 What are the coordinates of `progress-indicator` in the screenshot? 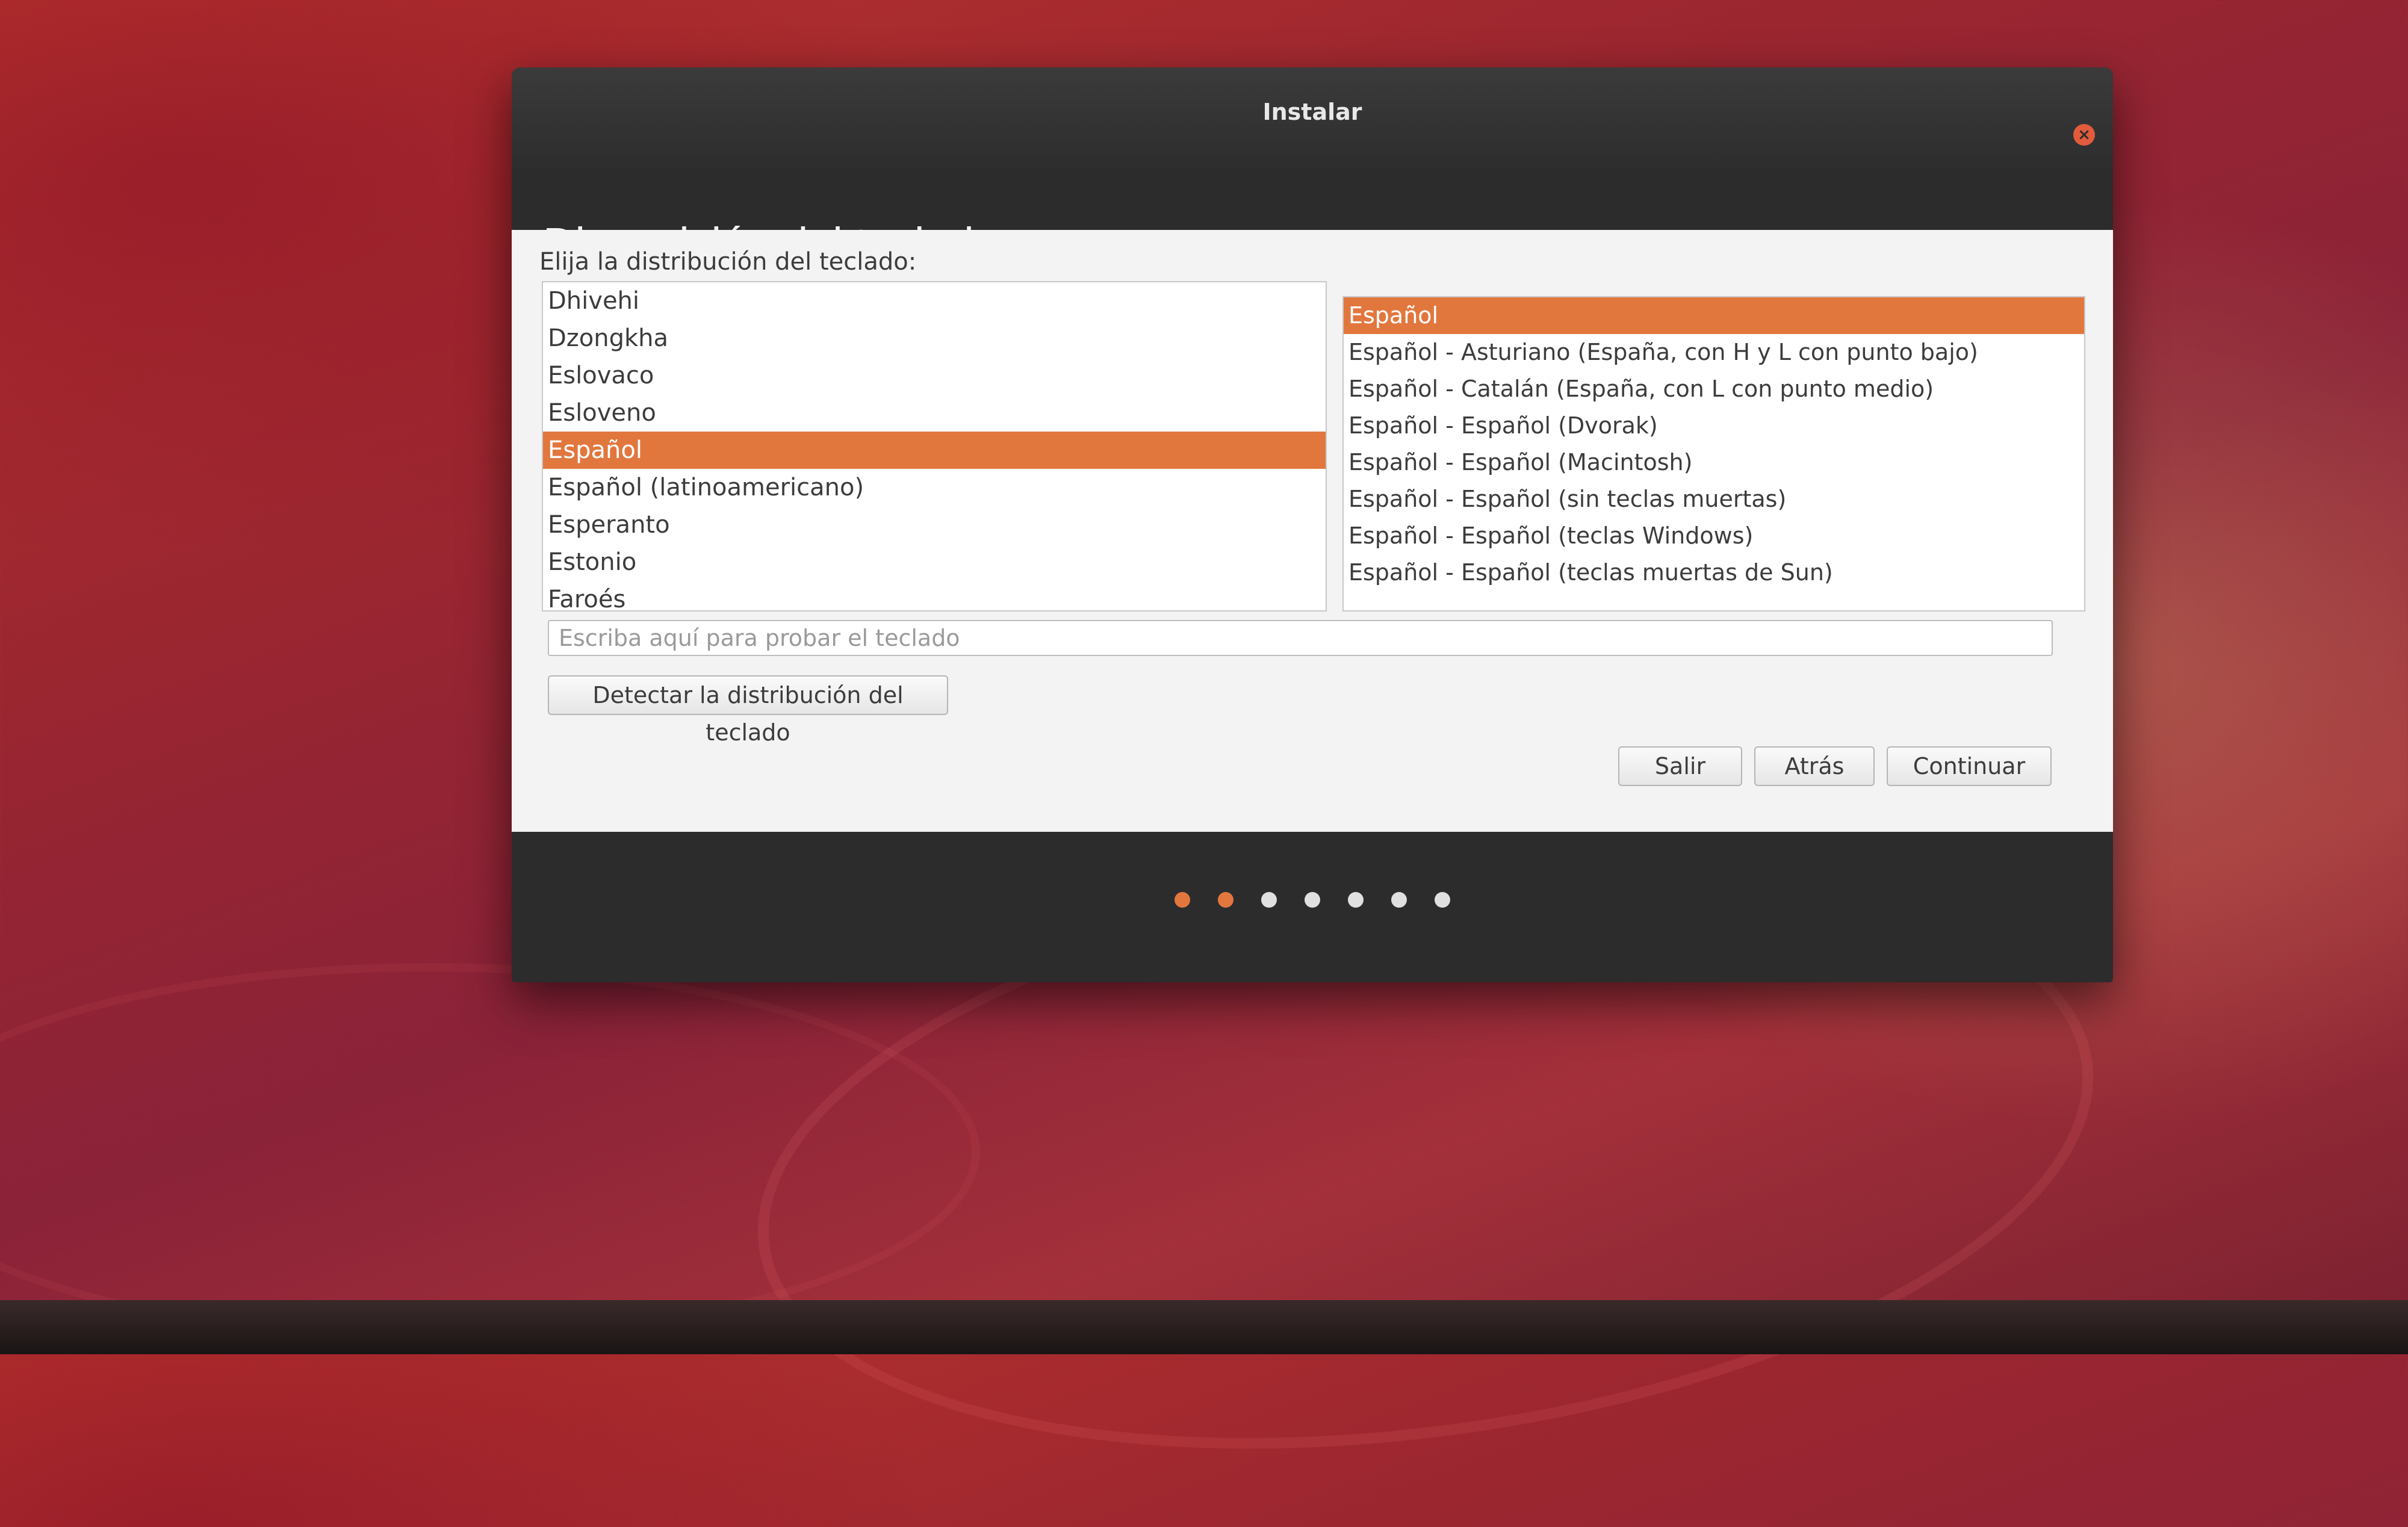 It's located at (1312, 900).